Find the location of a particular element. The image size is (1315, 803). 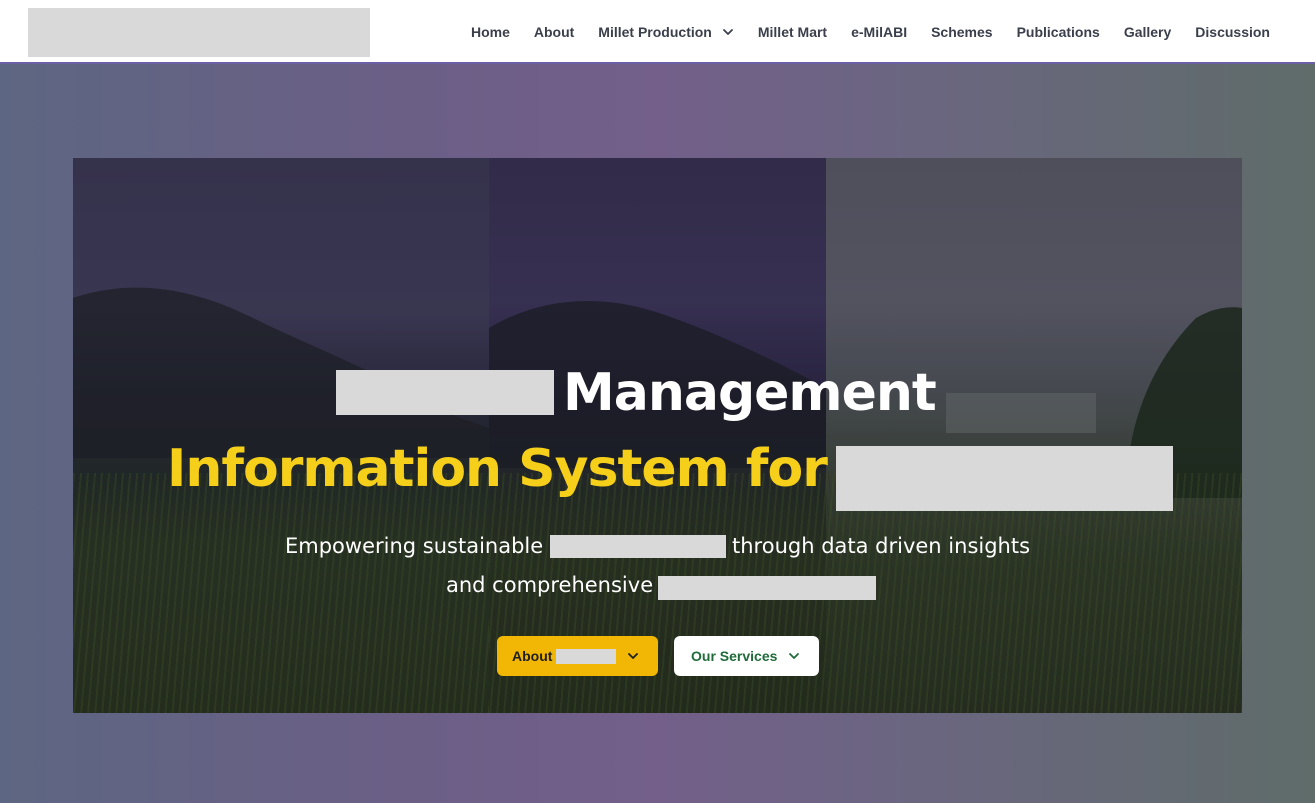

hero-title-line2: Information System for is located at coordinates (657, 474).